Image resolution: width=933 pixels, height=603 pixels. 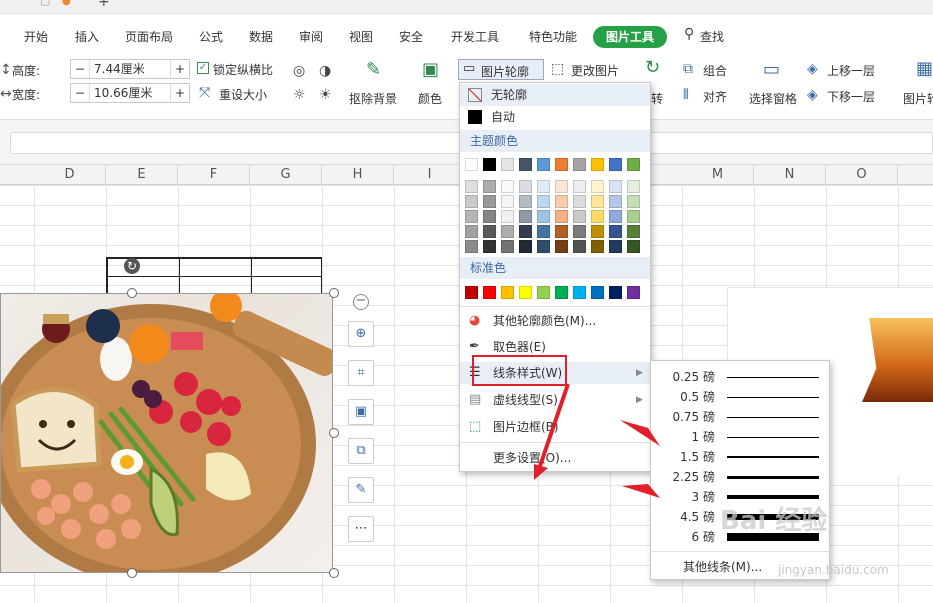 What do you see at coordinates (475, 36) in the screenshot?
I see `tab-developer: 开发工具` at bounding box center [475, 36].